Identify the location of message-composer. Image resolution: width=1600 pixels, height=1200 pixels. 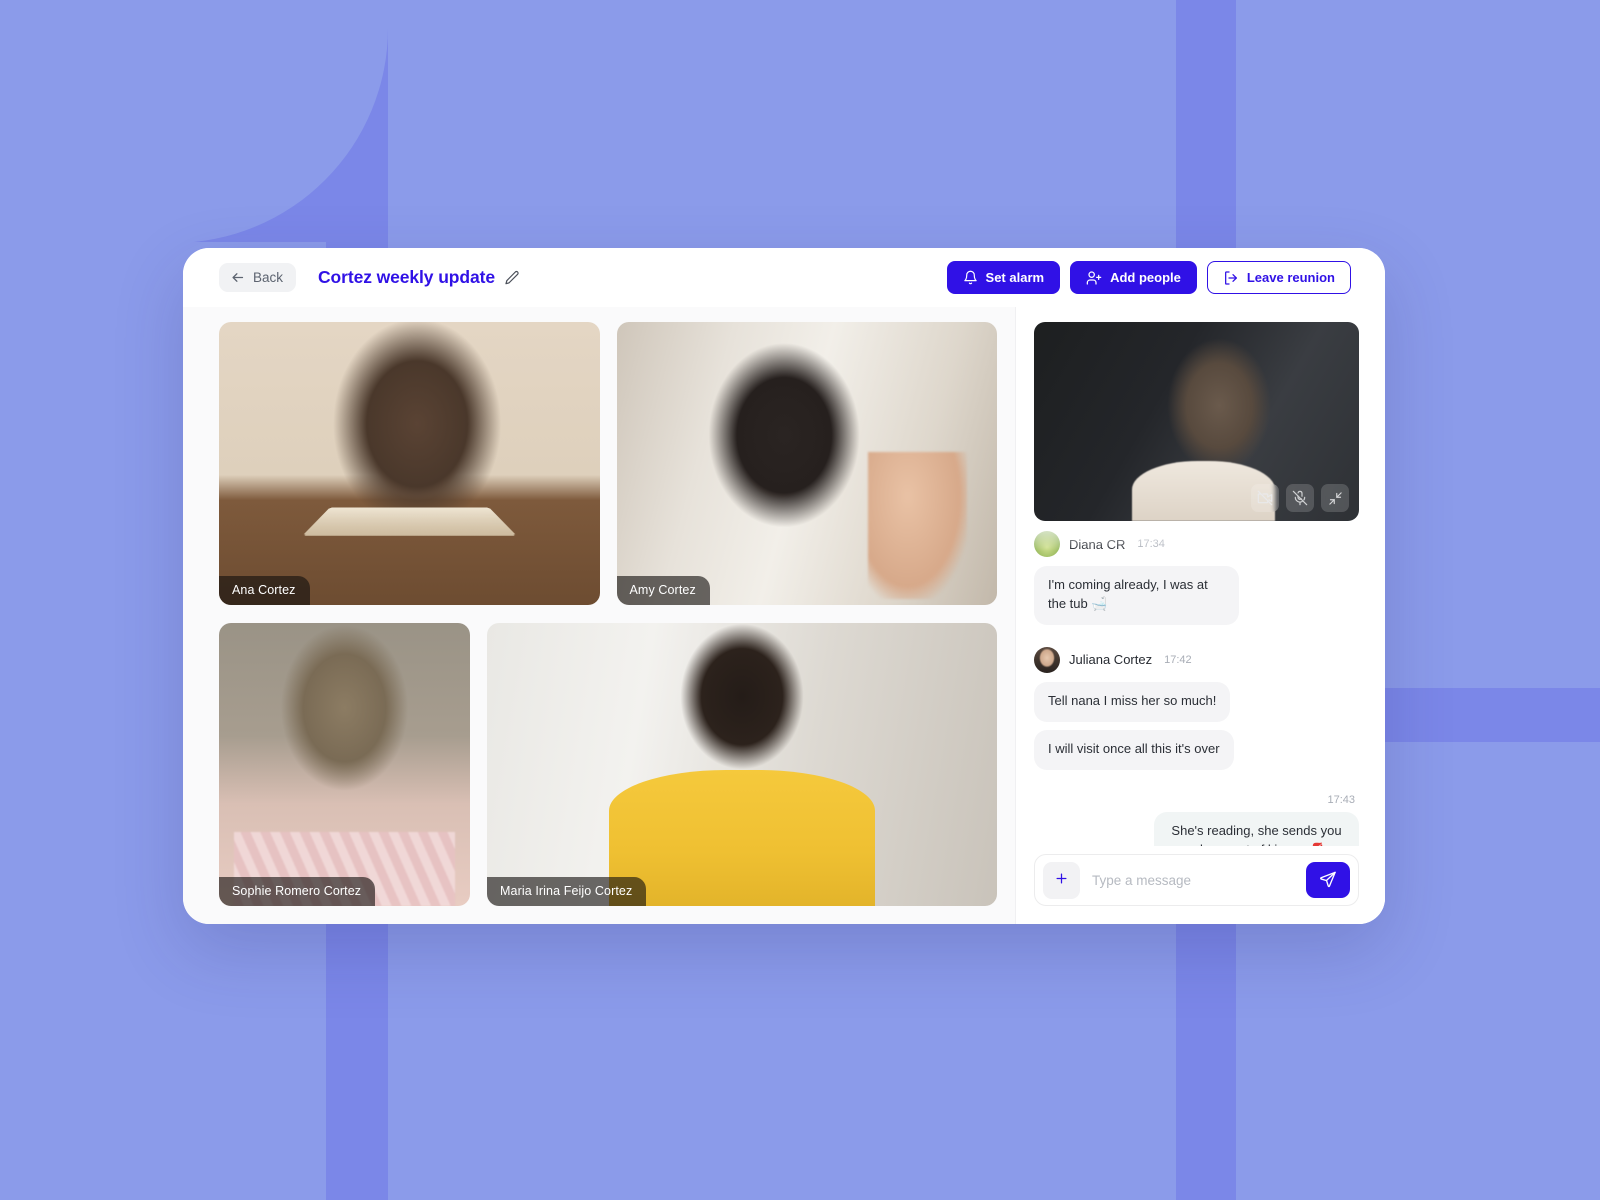
(1196, 880).